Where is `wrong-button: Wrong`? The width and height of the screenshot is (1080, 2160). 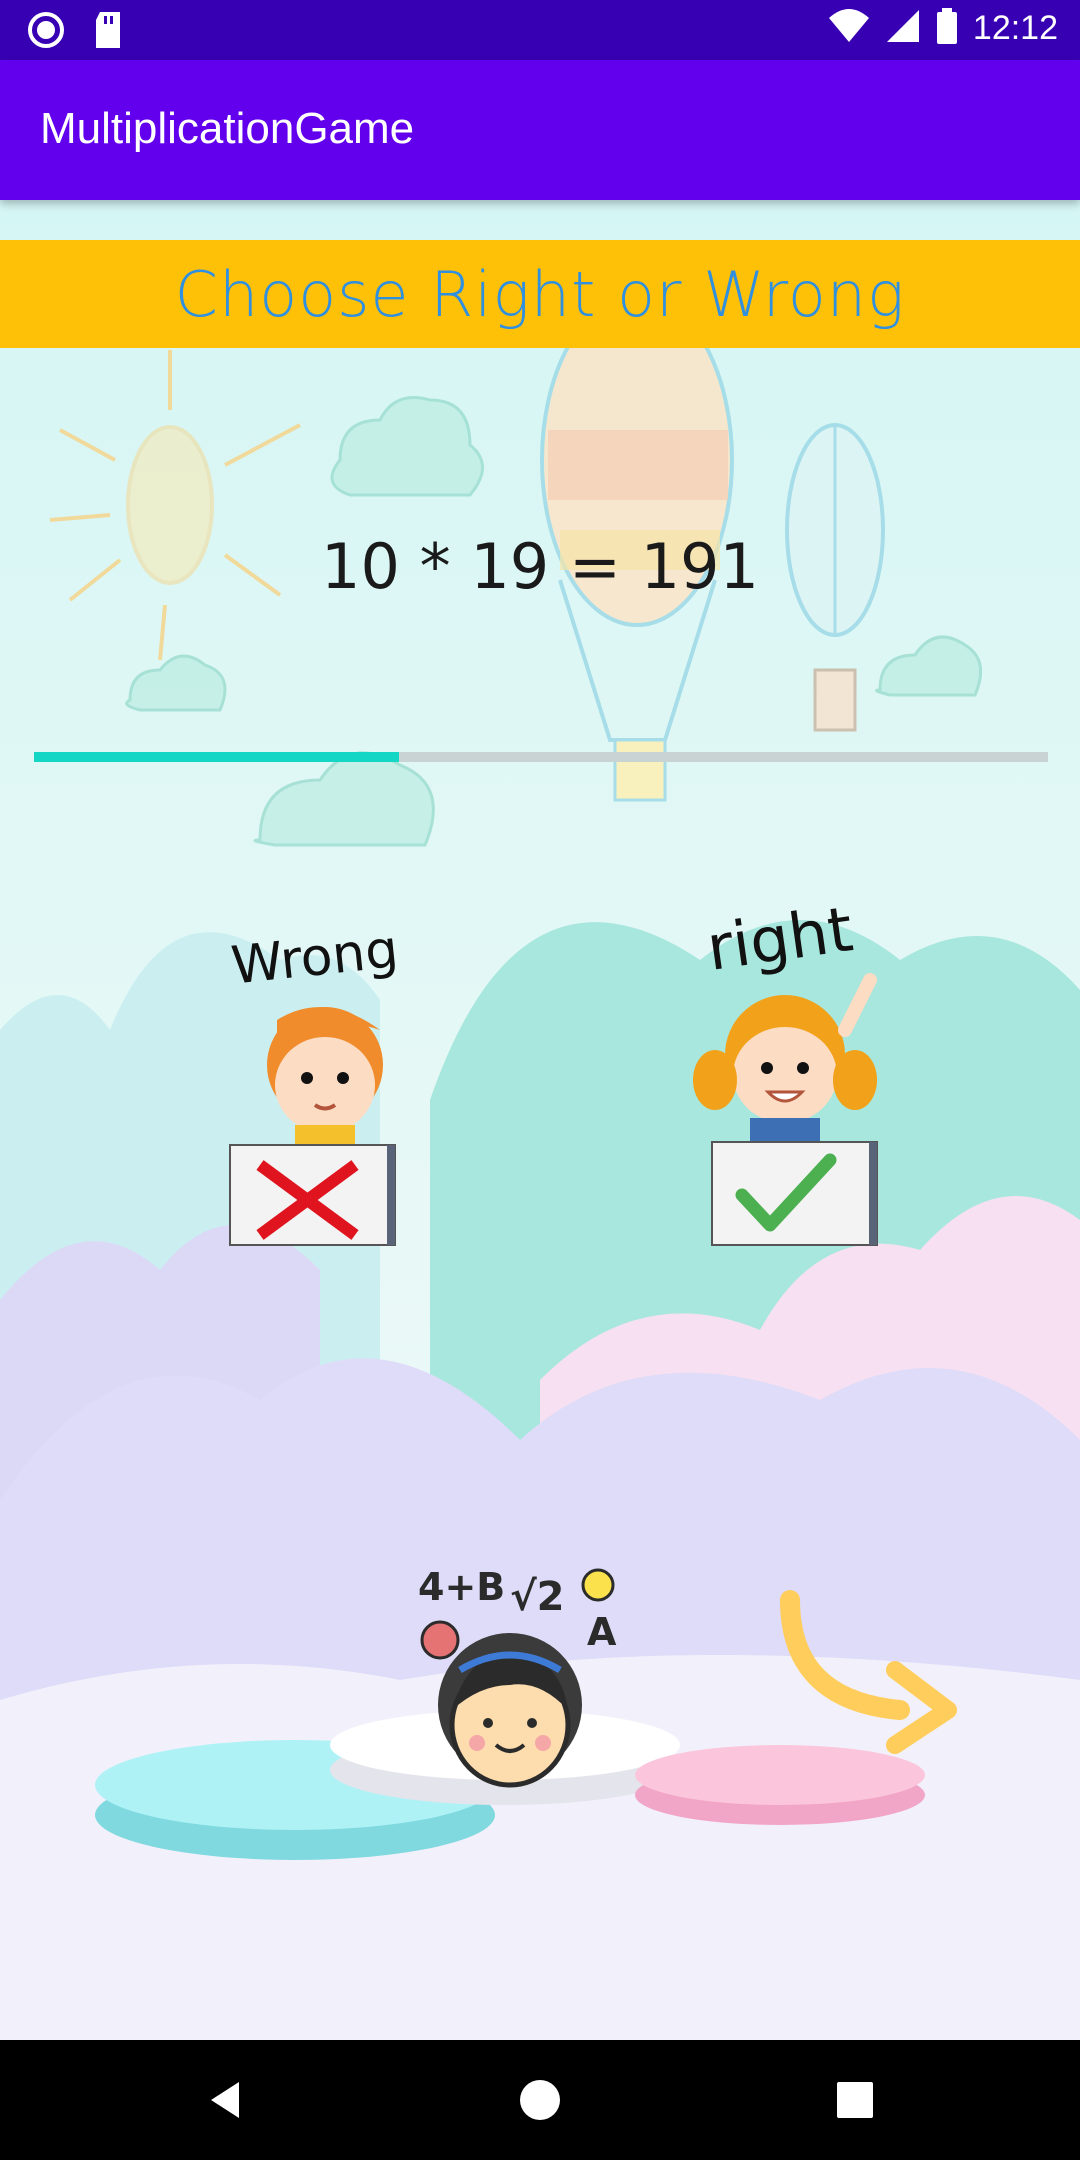 wrong-button: Wrong is located at coordinates (315, 1075).